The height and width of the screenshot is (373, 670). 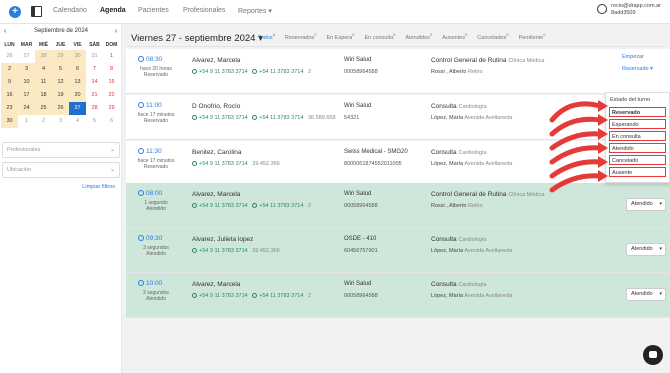 I want to click on location-select: Ubicación ⌄, so click(x=61, y=170).